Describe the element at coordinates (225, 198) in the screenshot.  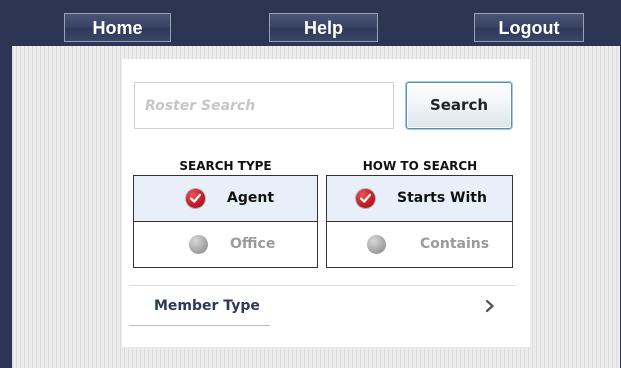
I see `search-type-agent-option: Agent` at that location.